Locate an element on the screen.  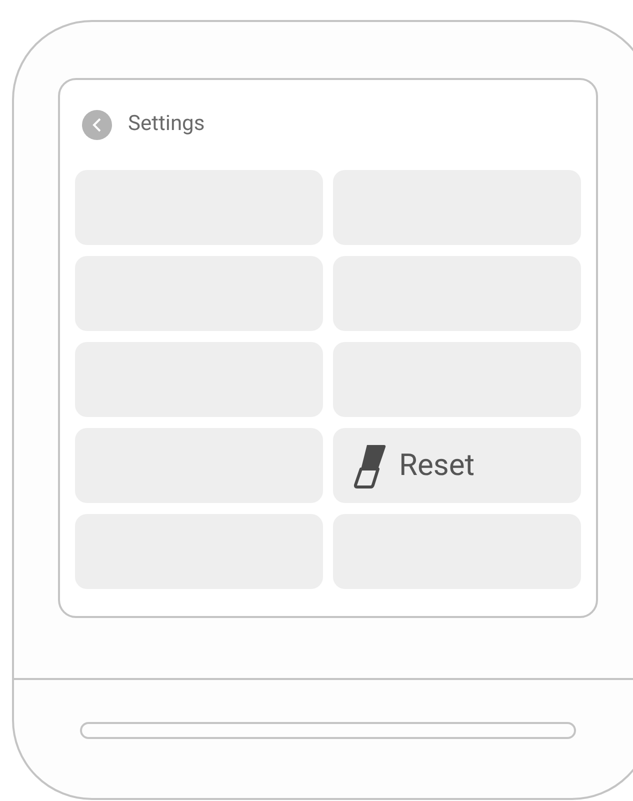
chevron-left-icon is located at coordinates (97, 125).